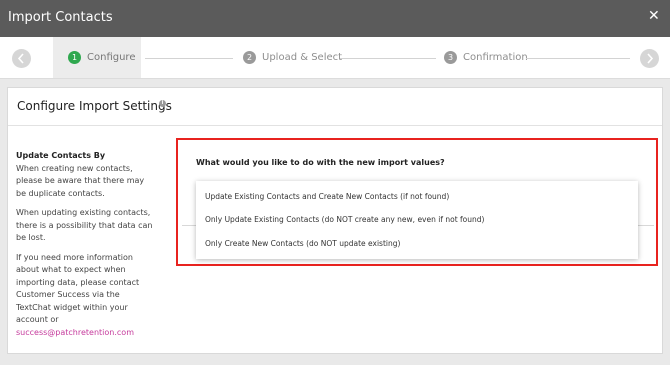  Describe the element at coordinates (111, 57) in the screenshot. I see `step-label: Configure` at that location.